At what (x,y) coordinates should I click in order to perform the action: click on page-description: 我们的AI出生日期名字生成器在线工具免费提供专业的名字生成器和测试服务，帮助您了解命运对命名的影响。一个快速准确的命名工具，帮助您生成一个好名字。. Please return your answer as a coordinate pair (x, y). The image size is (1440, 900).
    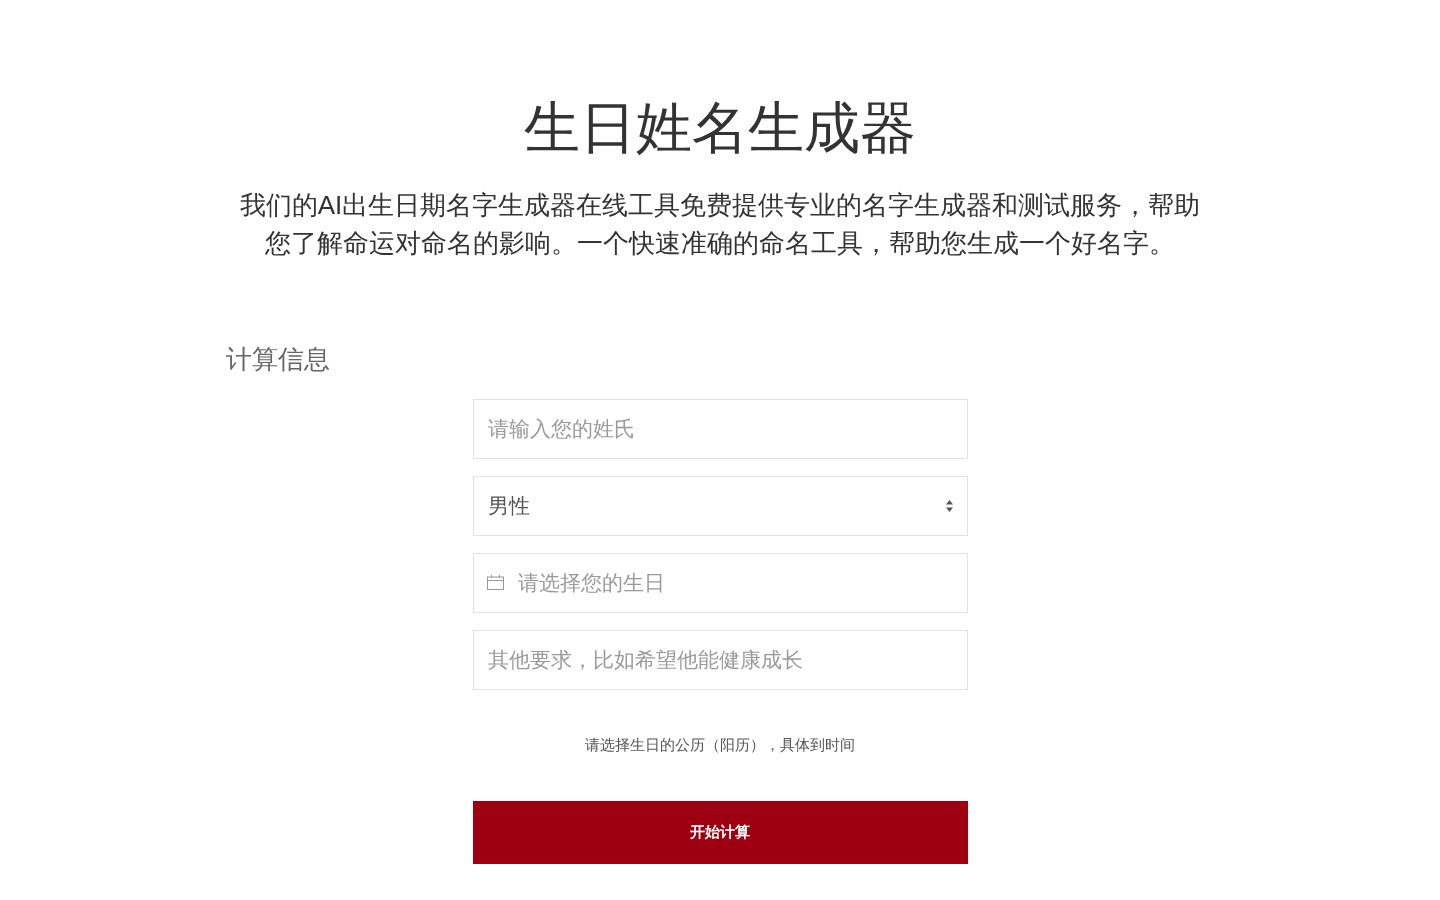
    Looking at the image, I should click on (720, 224).